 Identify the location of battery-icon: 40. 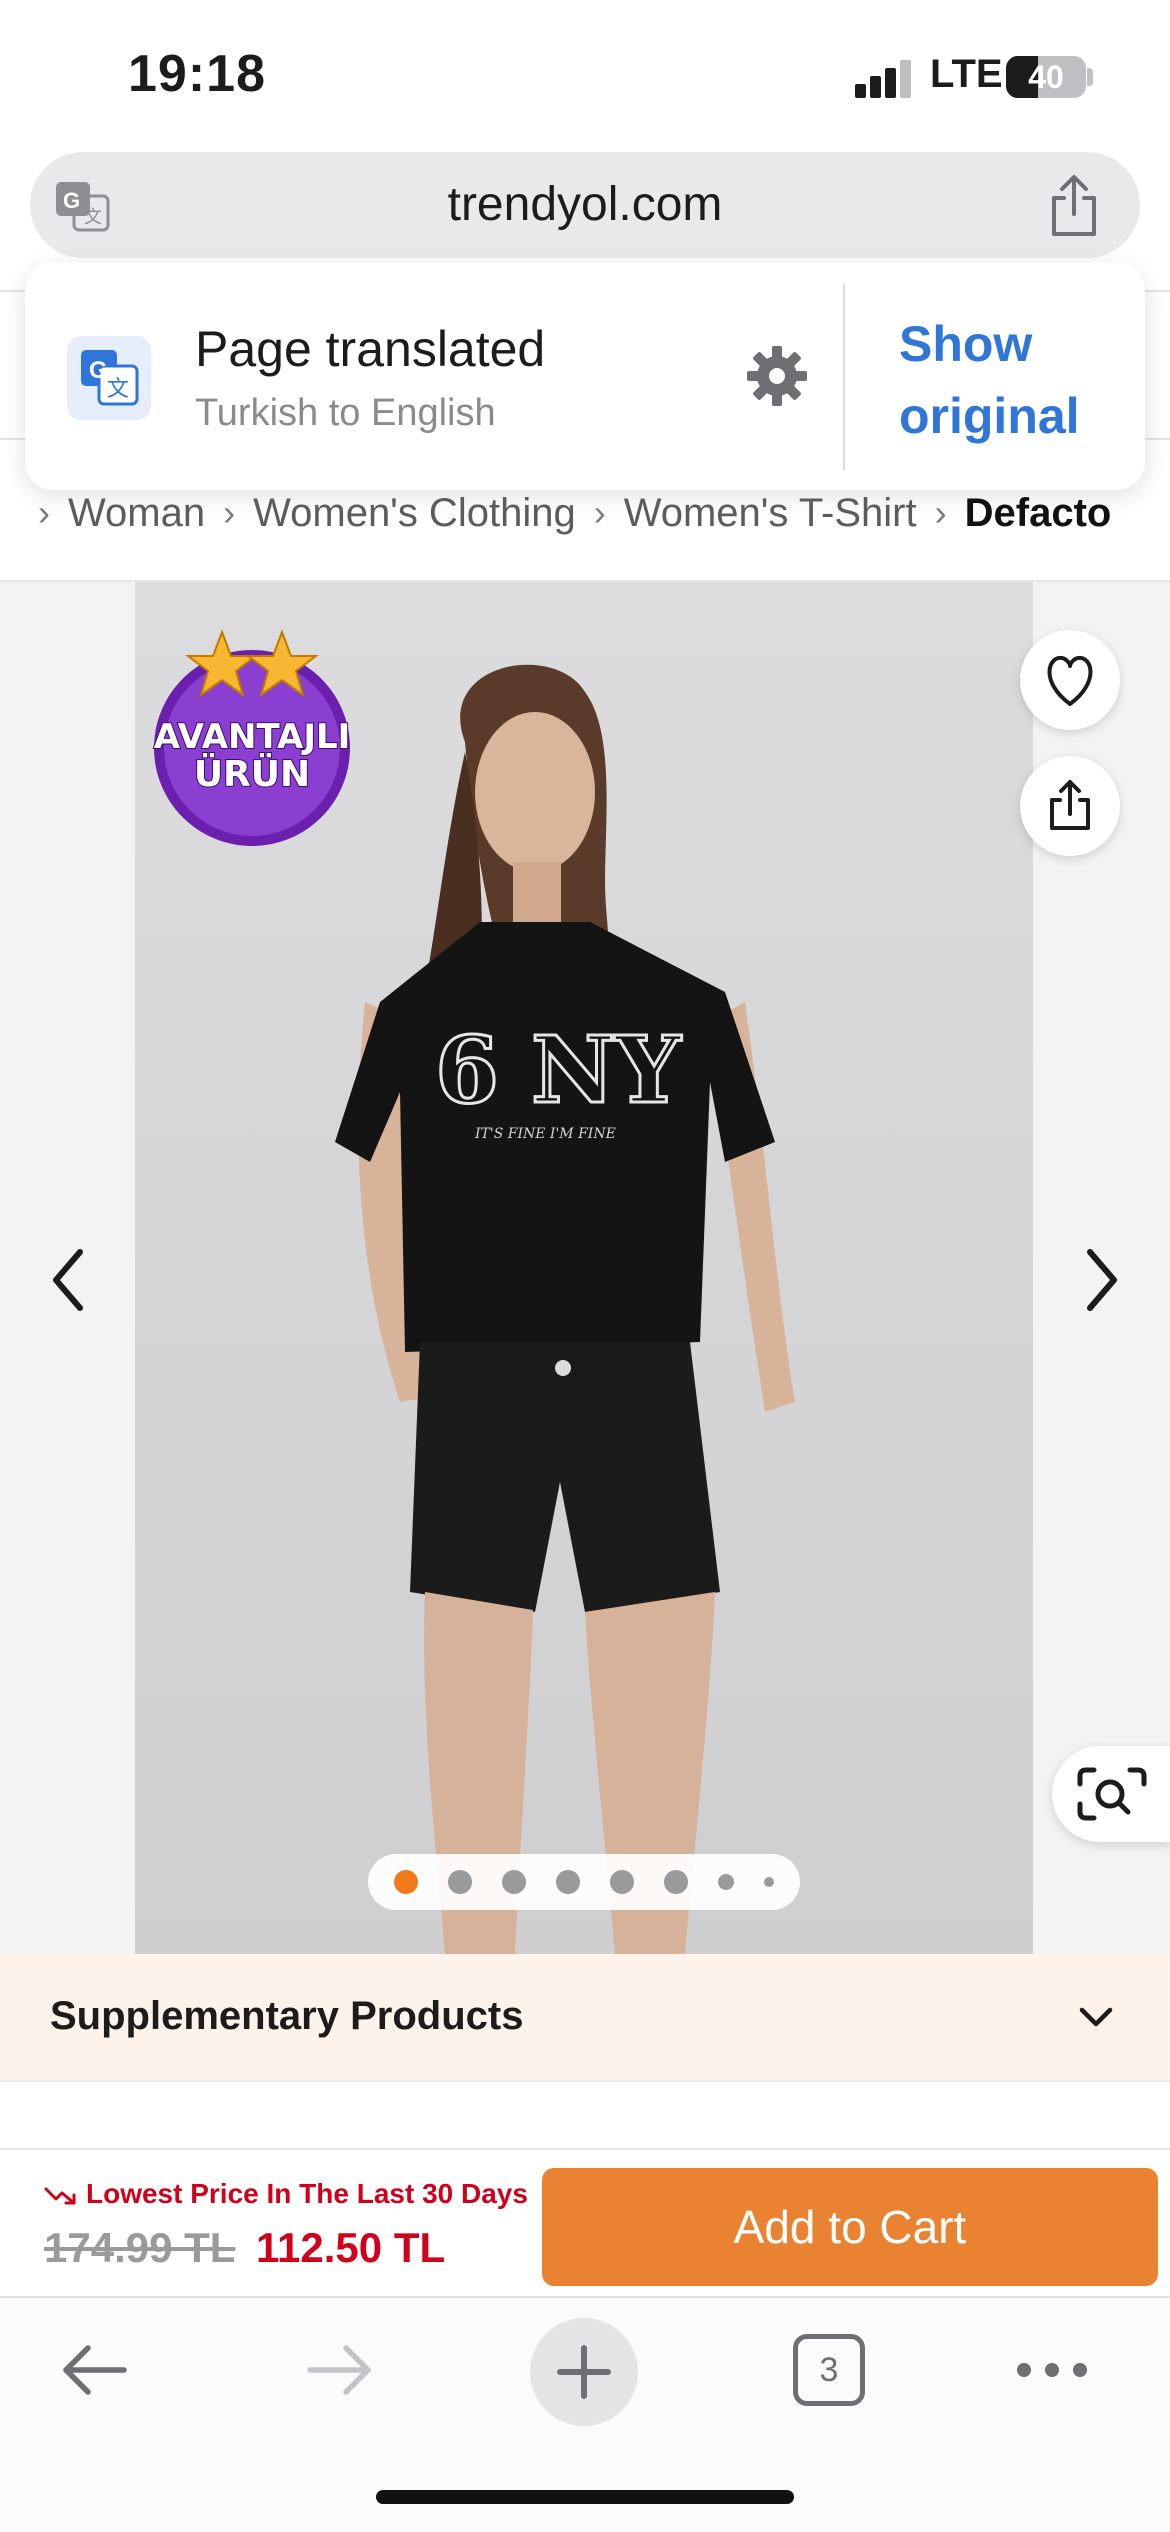
(1046, 77).